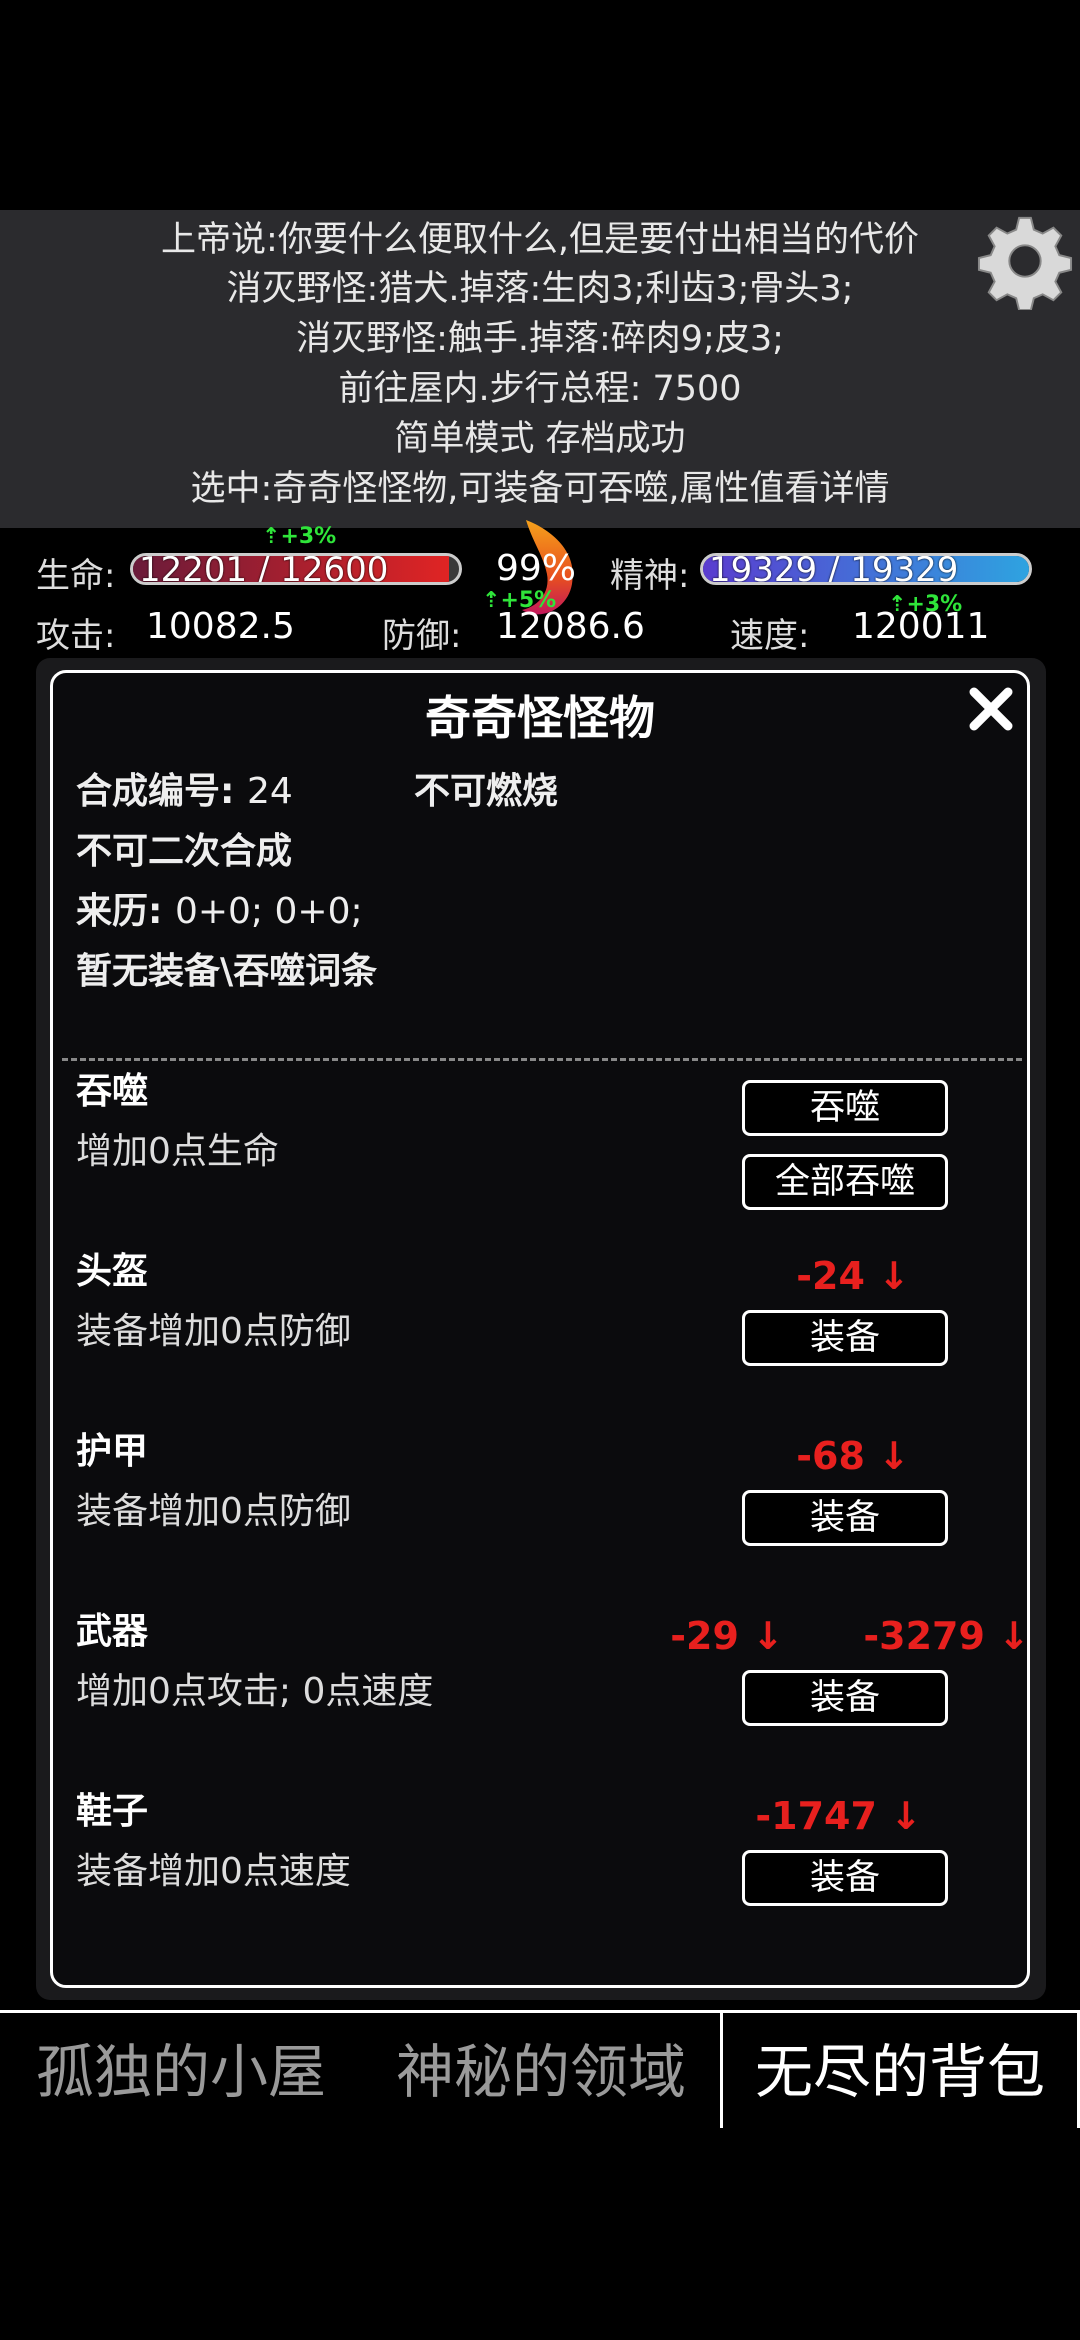 This screenshot has width=1080, height=2340. What do you see at coordinates (845, 1108) in the screenshot?
I see `devour-button: 吞噬` at bounding box center [845, 1108].